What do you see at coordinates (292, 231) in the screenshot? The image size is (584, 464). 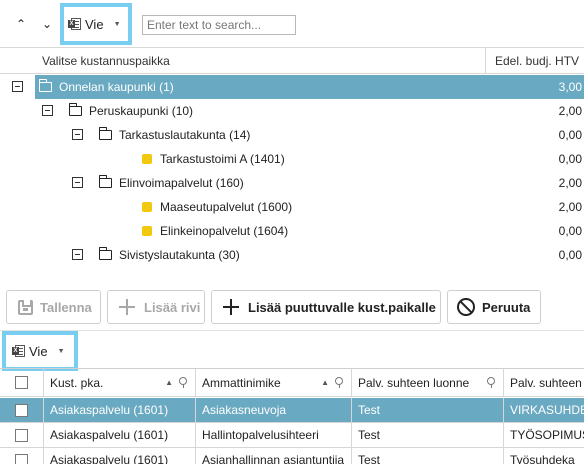 I see `tree-row: Elinkeinopalvelut (1604) 0,00` at bounding box center [292, 231].